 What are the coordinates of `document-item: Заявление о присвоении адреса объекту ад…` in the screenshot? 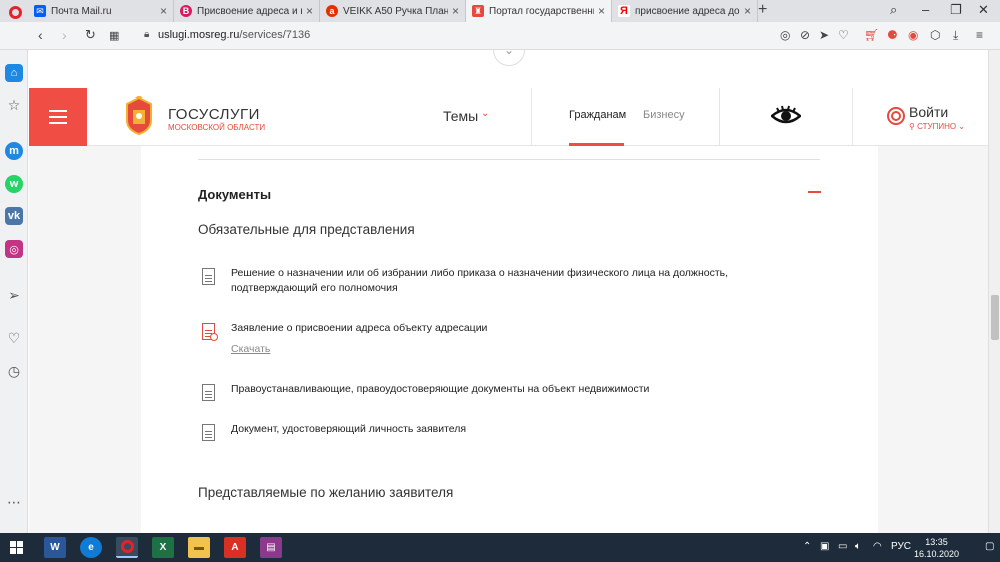 It's located at (498, 341).